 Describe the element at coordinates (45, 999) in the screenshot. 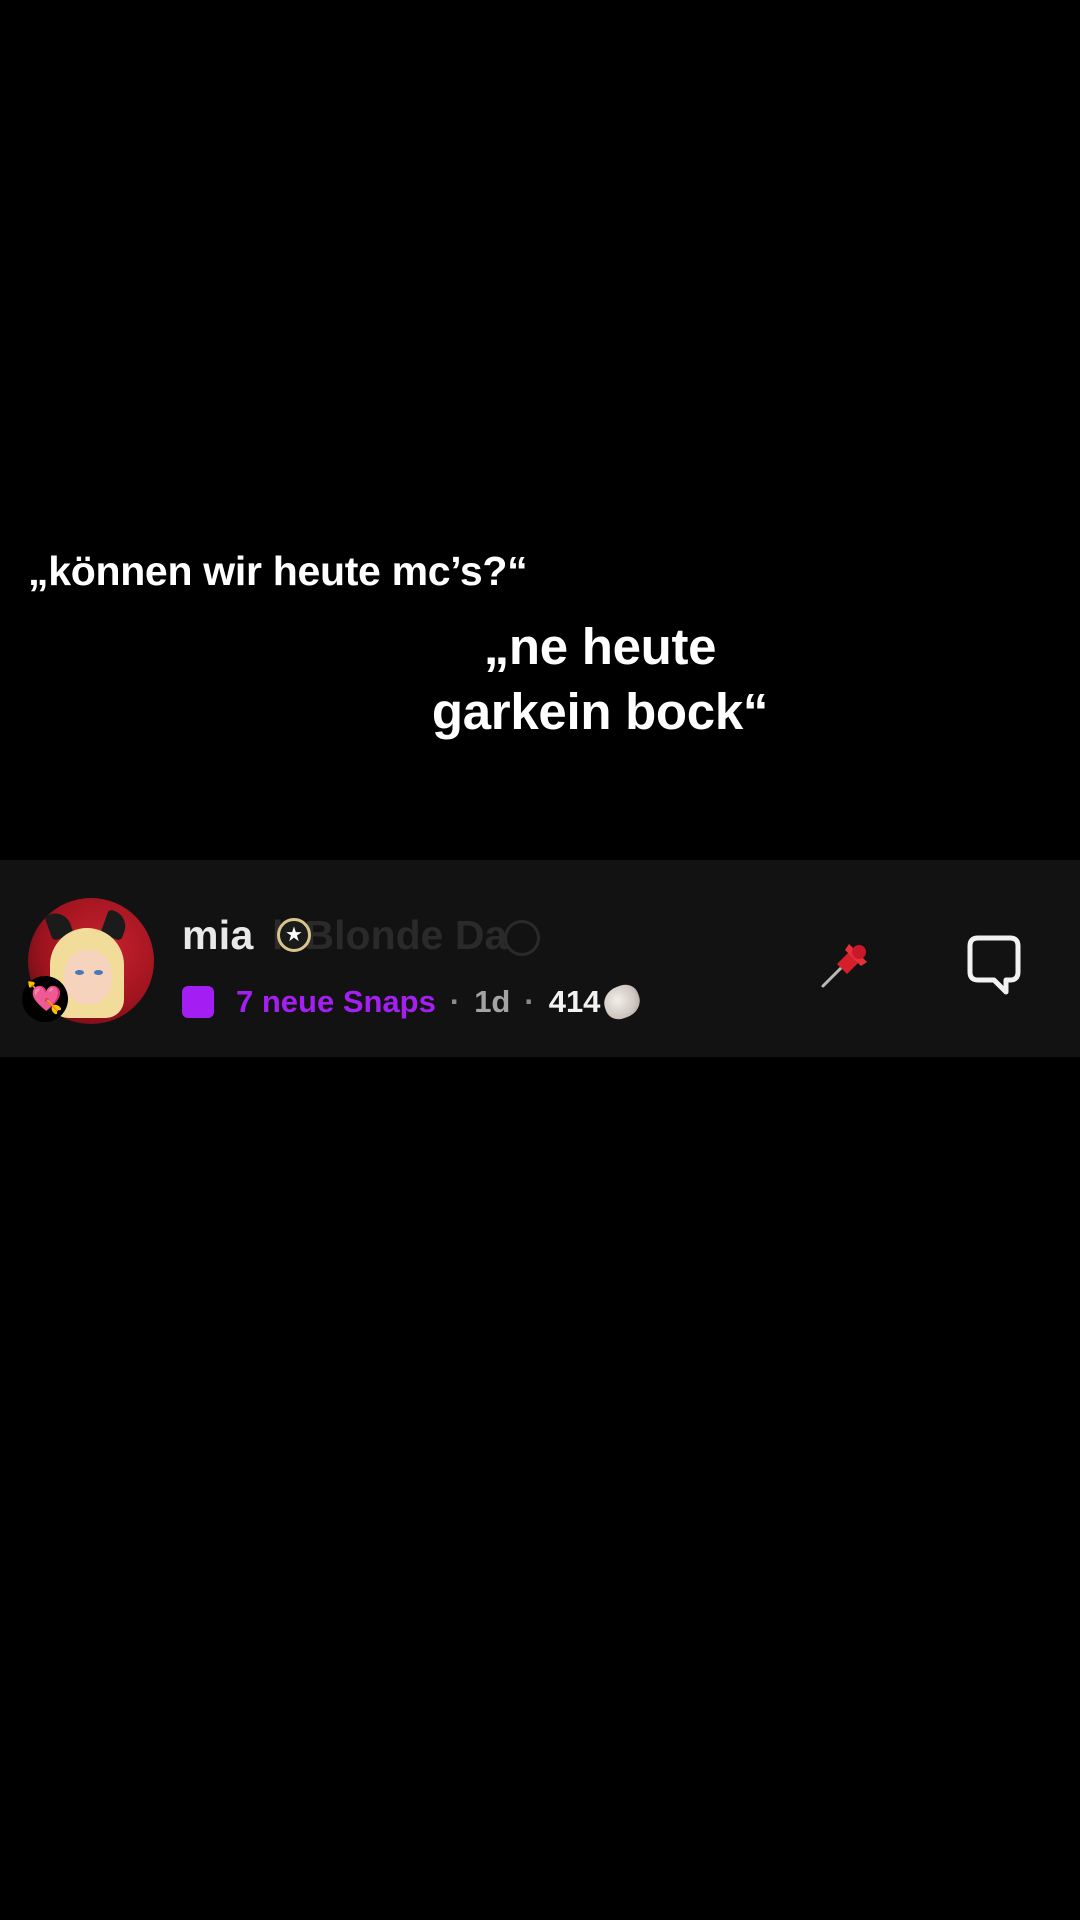

I see `friend-emoji-badge: 💘` at that location.